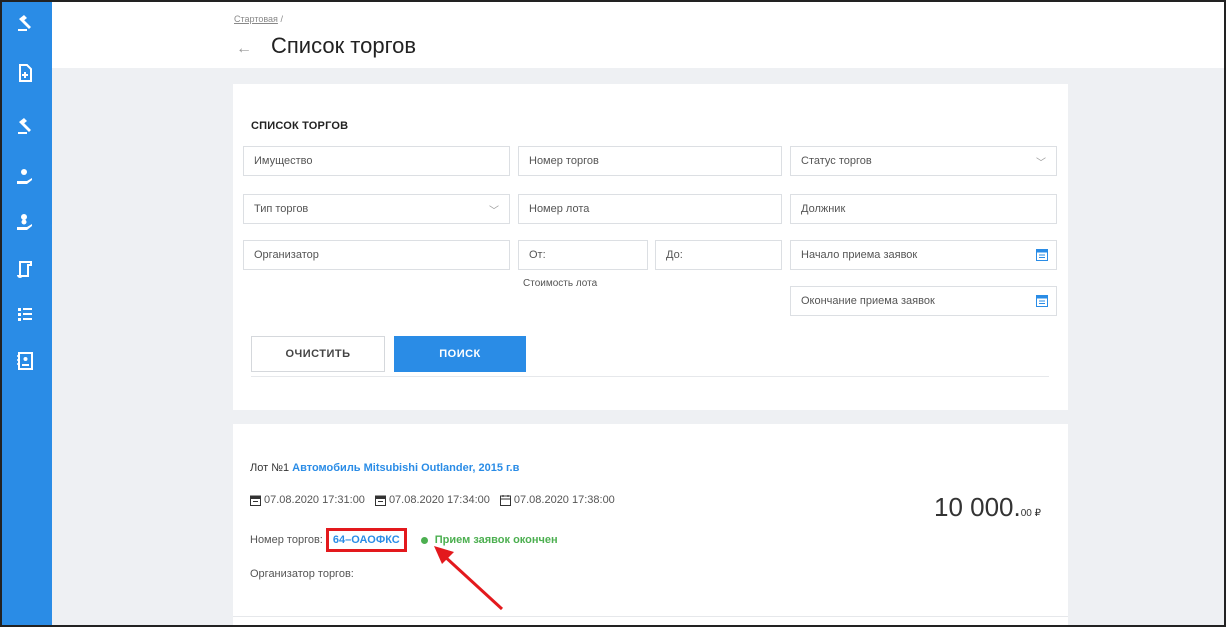 This screenshot has width=1226, height=627. What do you see at coordinates (25, 223) in the screenshot?
I see `hand-coins-icon` at bounding box center [25, 223].